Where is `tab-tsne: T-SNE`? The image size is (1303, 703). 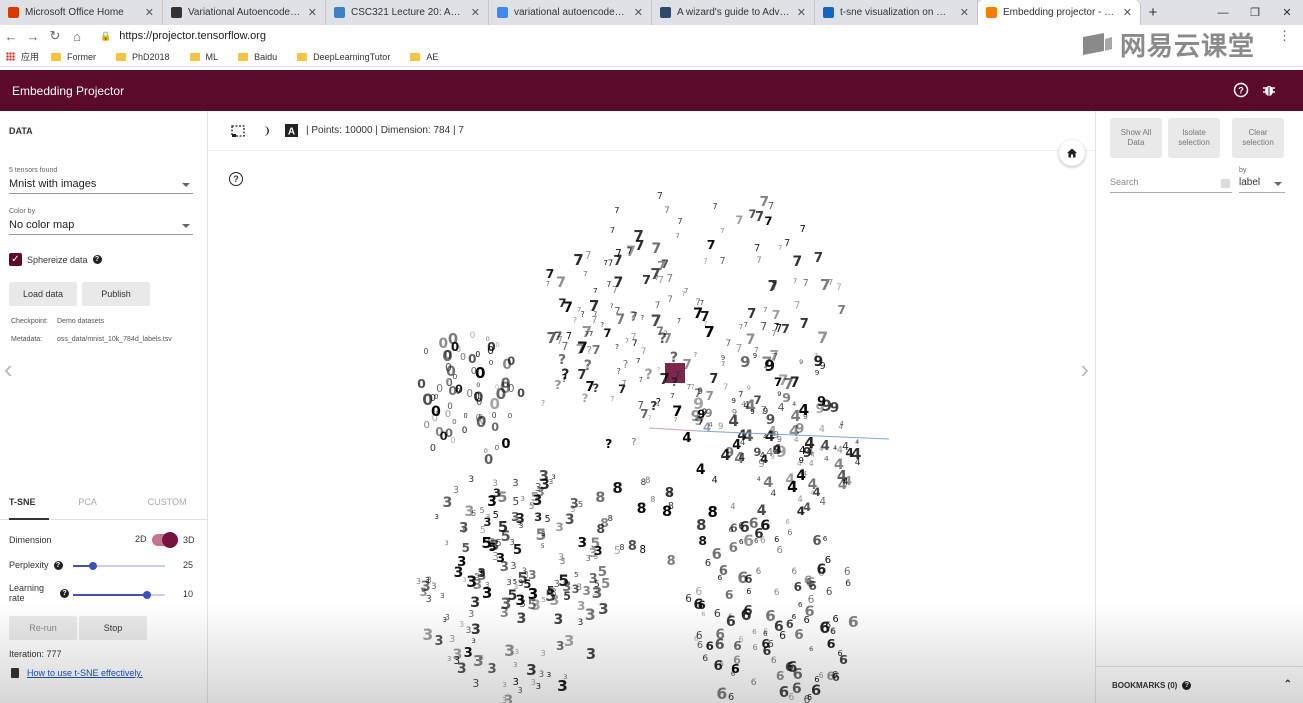
tab-tsne: T-SNE is located at coordinates (39, 505).